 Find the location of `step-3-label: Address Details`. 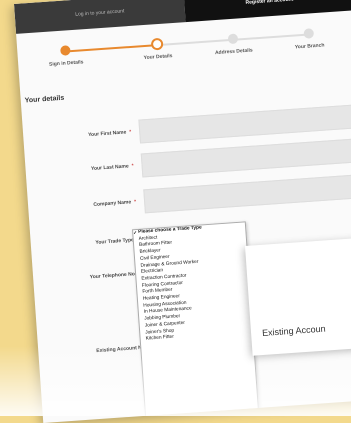

step-3-label: Address Details is located at coordinates (233, 52).